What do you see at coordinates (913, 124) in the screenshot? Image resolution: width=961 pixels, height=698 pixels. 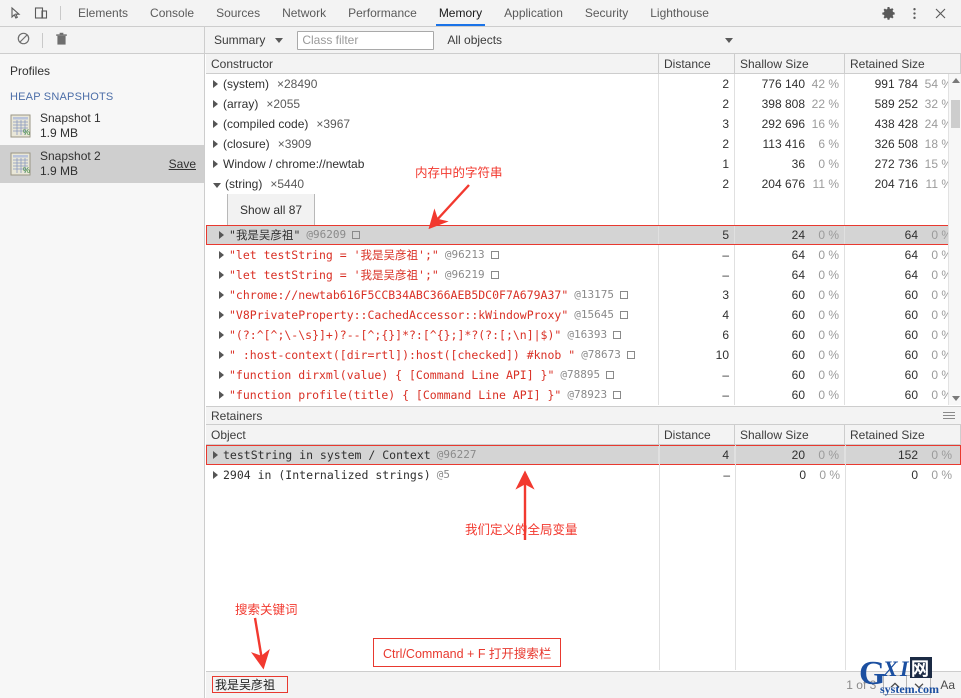 I see `row-retained-size: 438 428 24 %` at bounding box center [913, 124].